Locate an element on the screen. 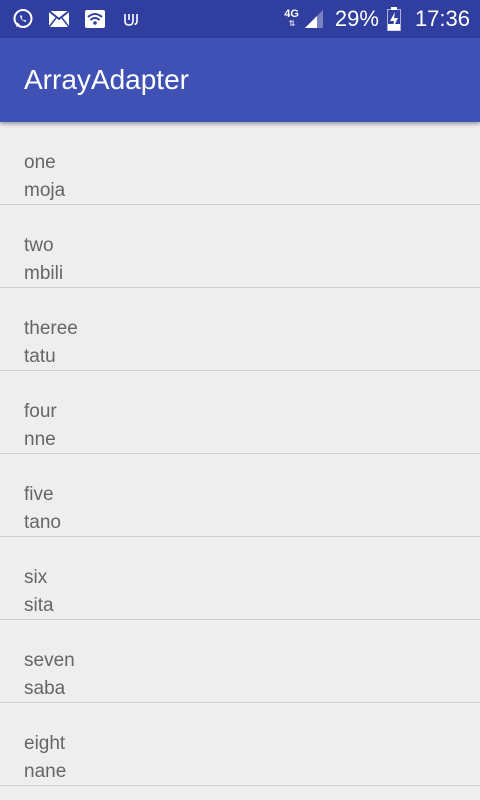 The image size is (480, 800). list-item-secondary: moja is located at coordinates (45, 190).